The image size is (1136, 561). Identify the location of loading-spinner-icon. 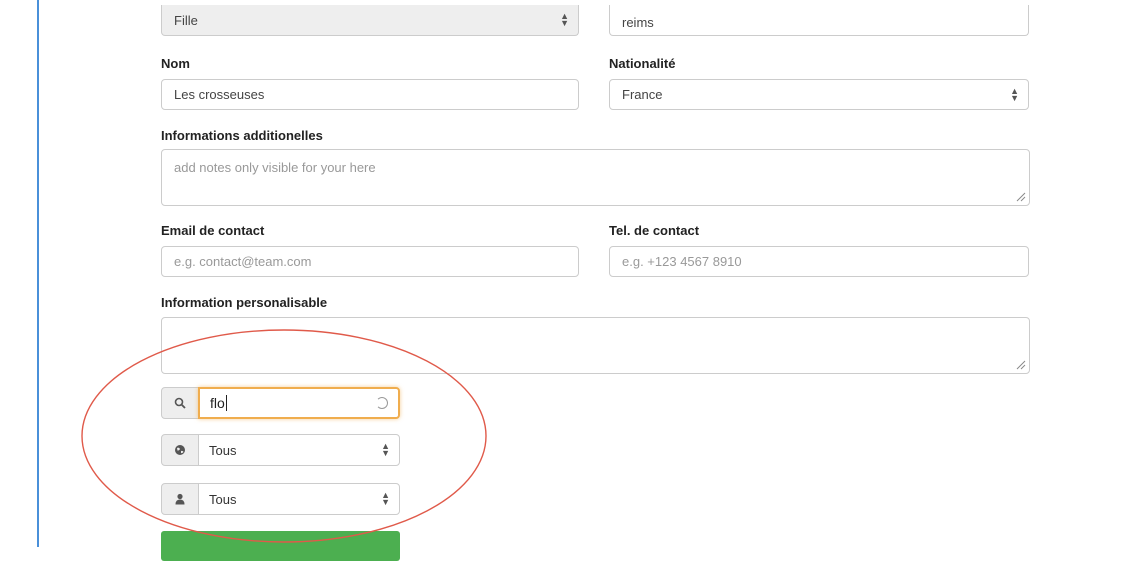
(382, 403).